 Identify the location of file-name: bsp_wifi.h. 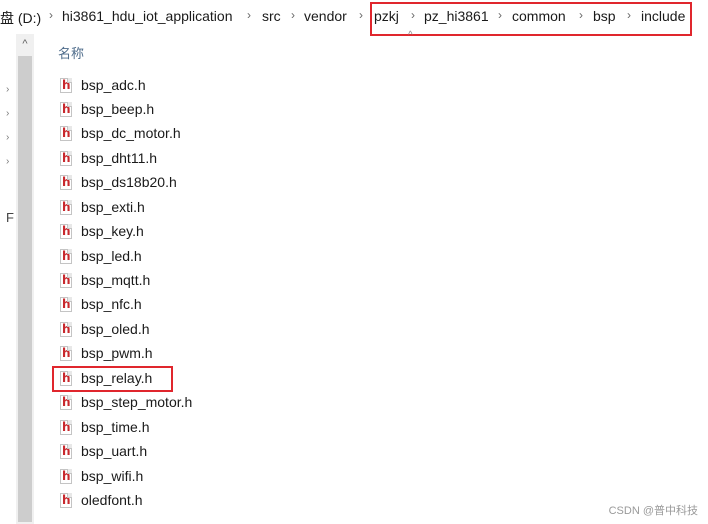
(112, 476).